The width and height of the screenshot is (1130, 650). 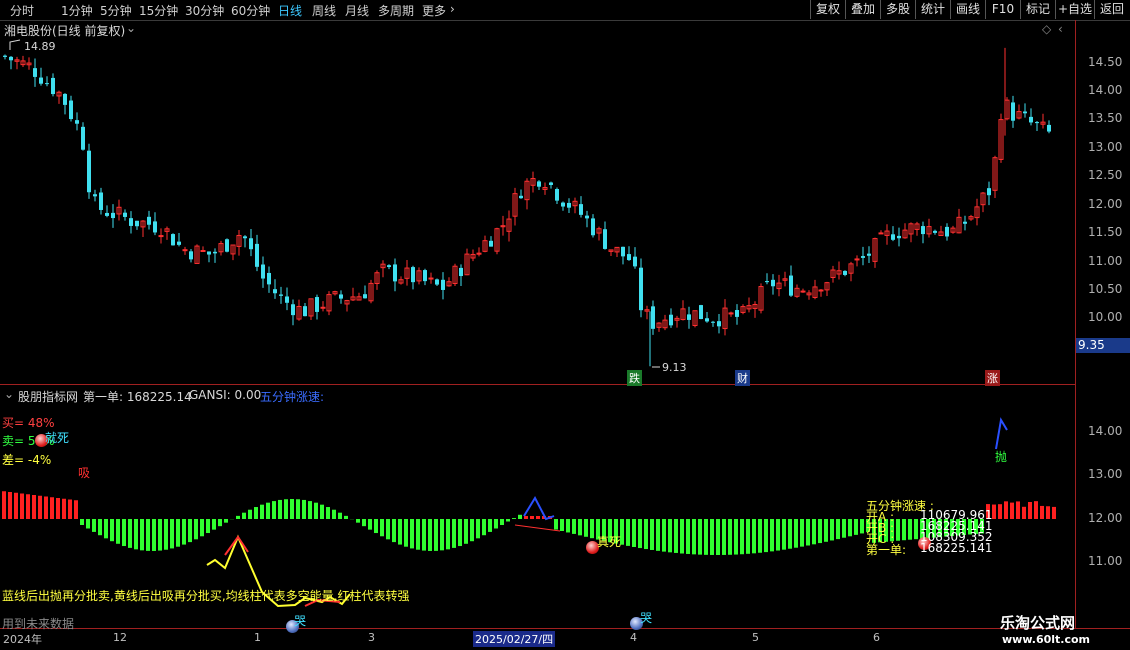 What do you see at coordinates (131, 28) in the screenshot?
I see `title-dropdown-icon: ⌄` at bounding box center [131, 28].